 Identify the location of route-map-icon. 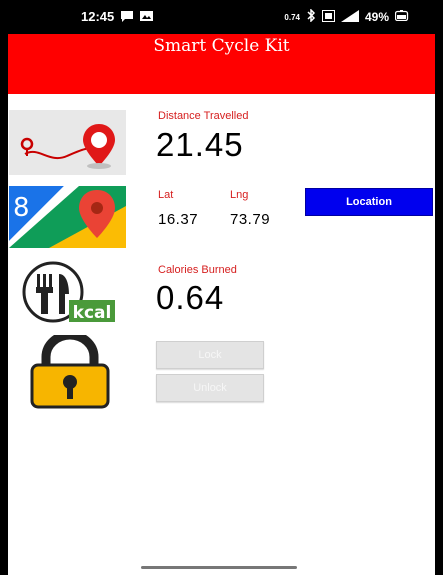
(67, 142).